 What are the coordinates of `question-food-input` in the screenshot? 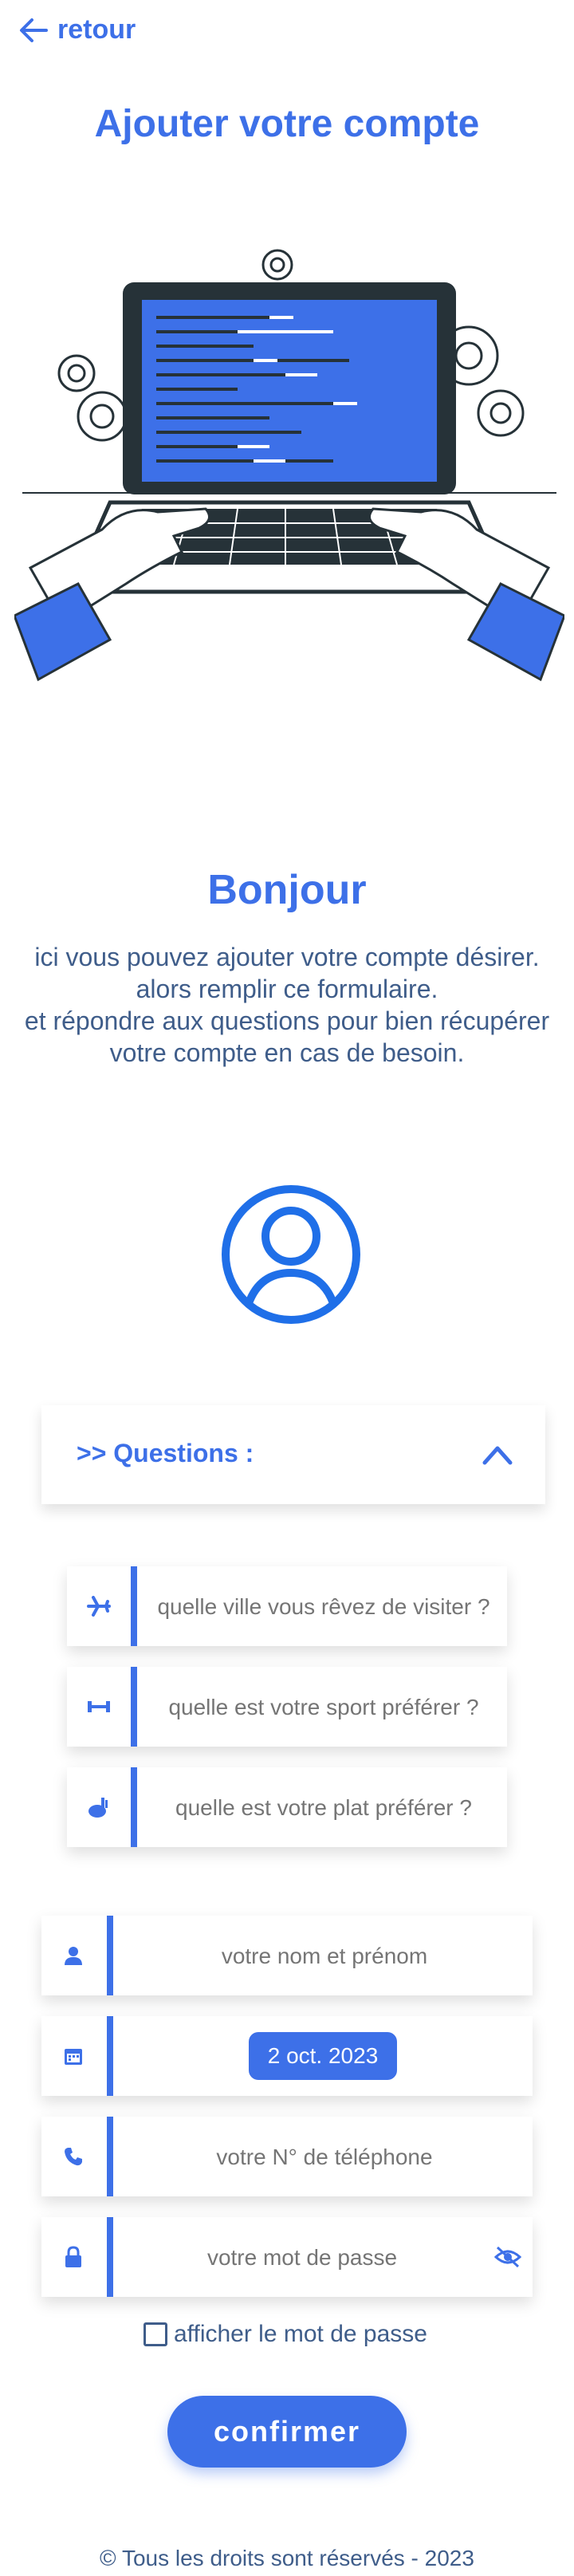 It's located at (323, 1808).